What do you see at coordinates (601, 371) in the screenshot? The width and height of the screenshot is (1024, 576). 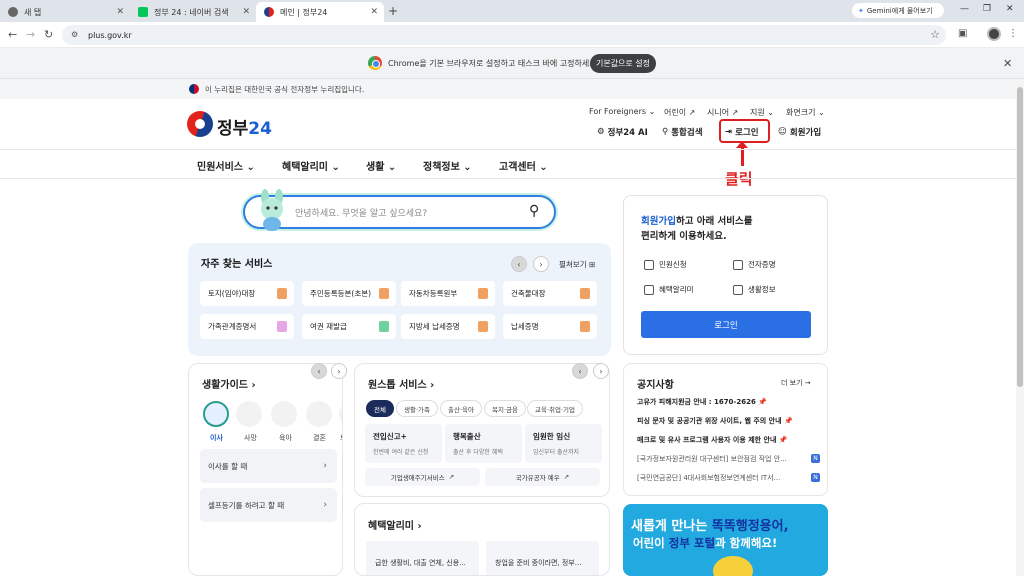 I see `onestop-next-icon: ›` at bounding box center [601, 371].